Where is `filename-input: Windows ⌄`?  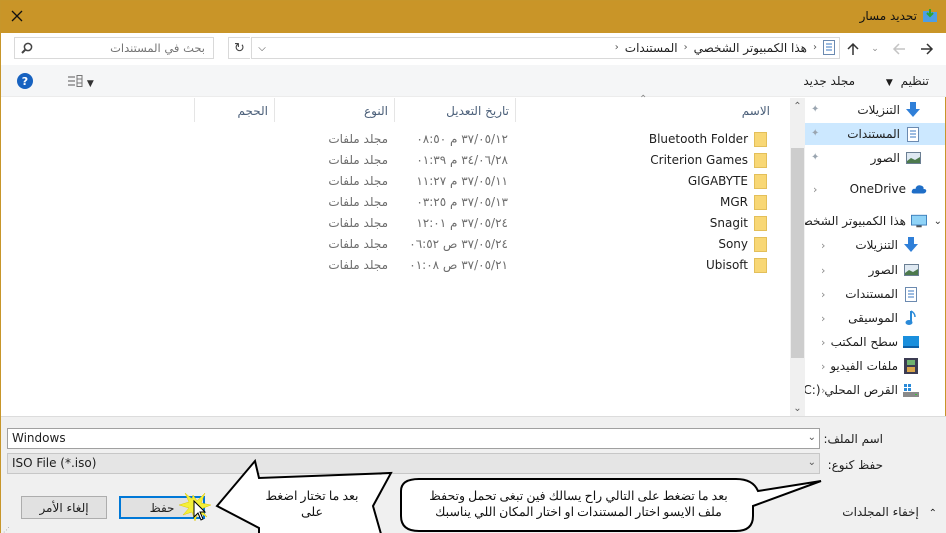 filename-input: Windows ⌄ is located at coordinates (413, 438).